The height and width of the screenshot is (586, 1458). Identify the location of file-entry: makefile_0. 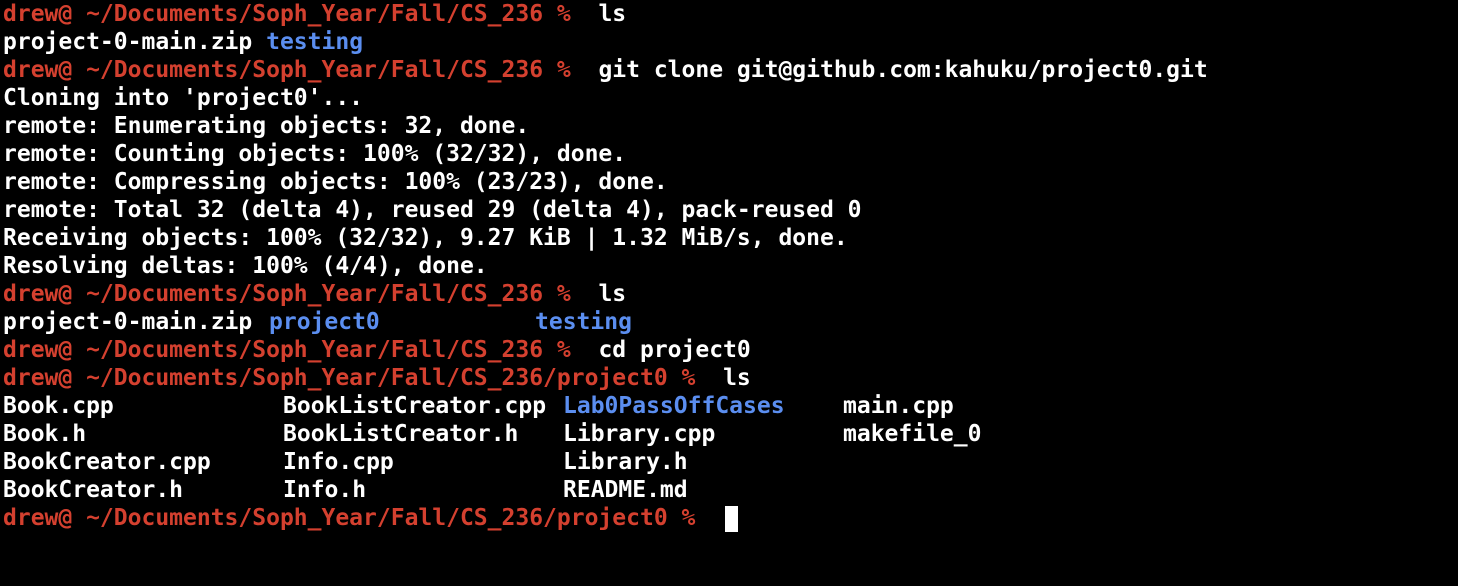
(912, 434).